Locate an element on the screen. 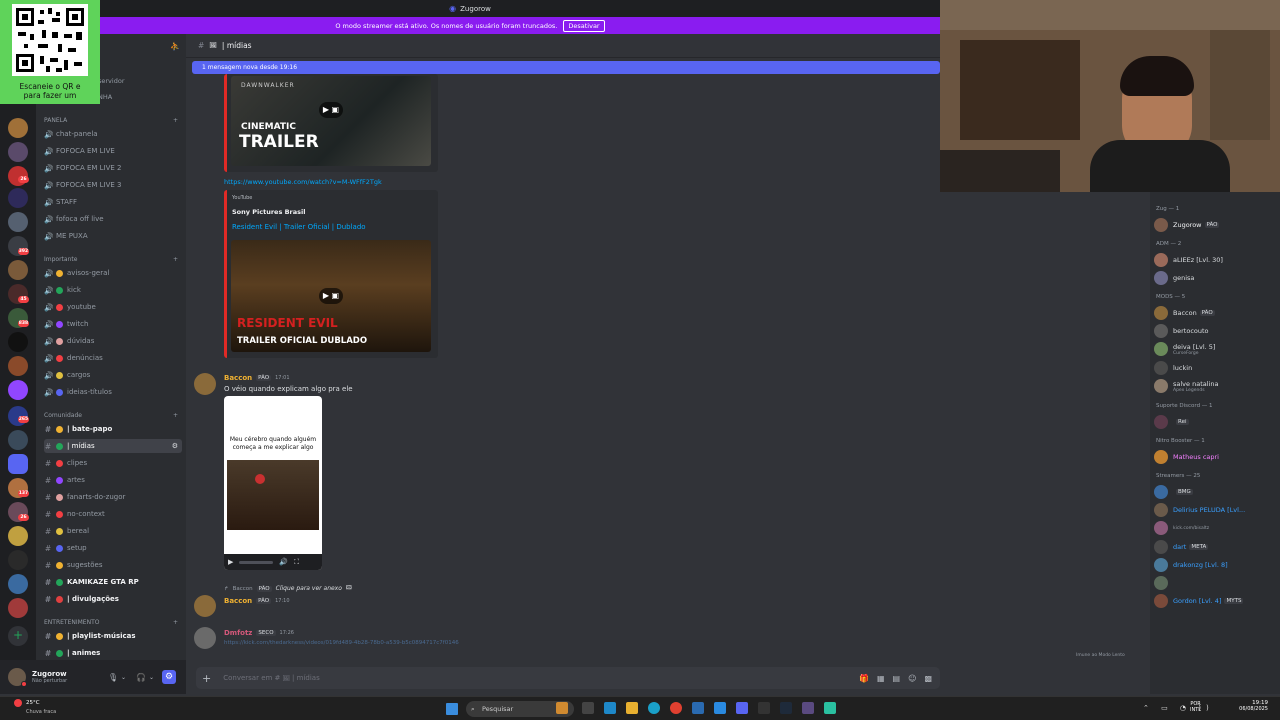 The image size is (1280, 720). member-item: Baccon PÃO is located at coordinates (1216, 313).